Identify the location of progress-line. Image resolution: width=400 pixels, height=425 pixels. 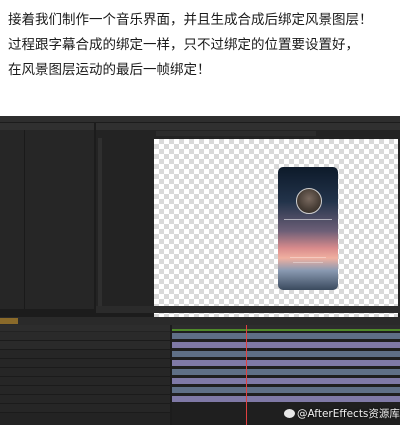
(308, 219).